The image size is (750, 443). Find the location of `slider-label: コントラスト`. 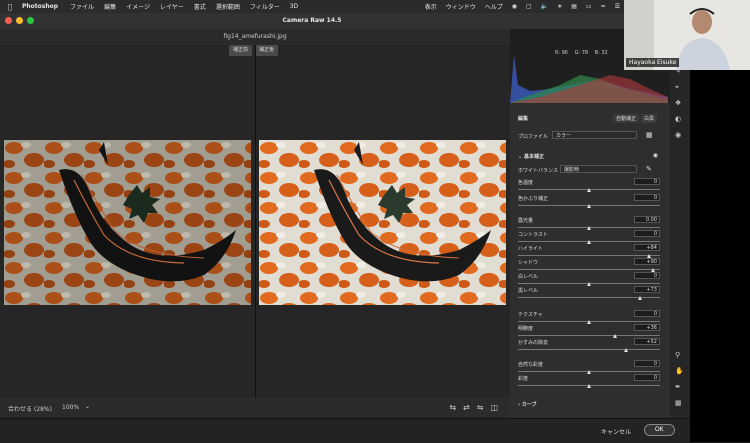

slider-label: コントラスト is located at coordinates (533, 235).